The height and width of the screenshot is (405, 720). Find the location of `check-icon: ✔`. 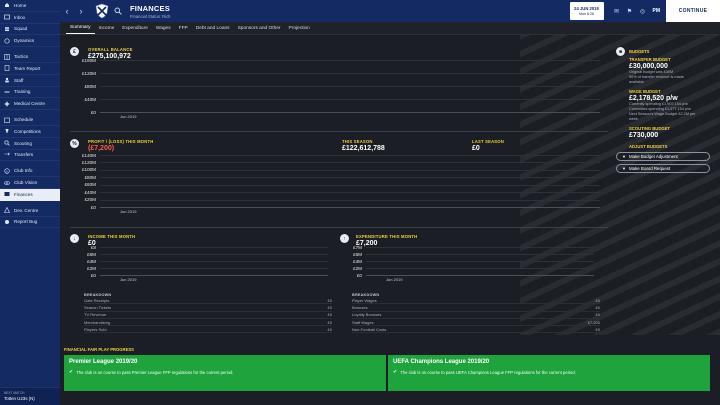

check-icon: ✔ is located at coordinates (71, 372).